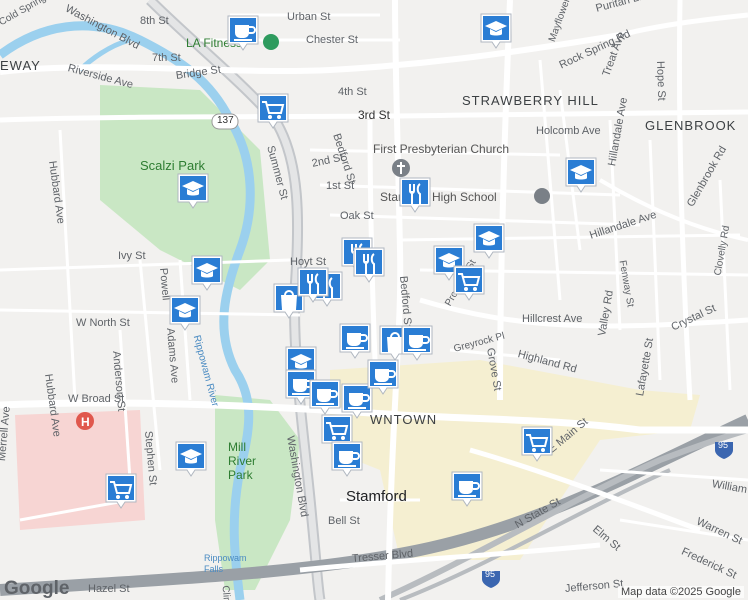 Image resolution: width=748 pixels, height=600 pixels. What do you see at coordinates (85, 422) in the screenshot?
I see `svg-text: H` at bounding box center [85, 422].